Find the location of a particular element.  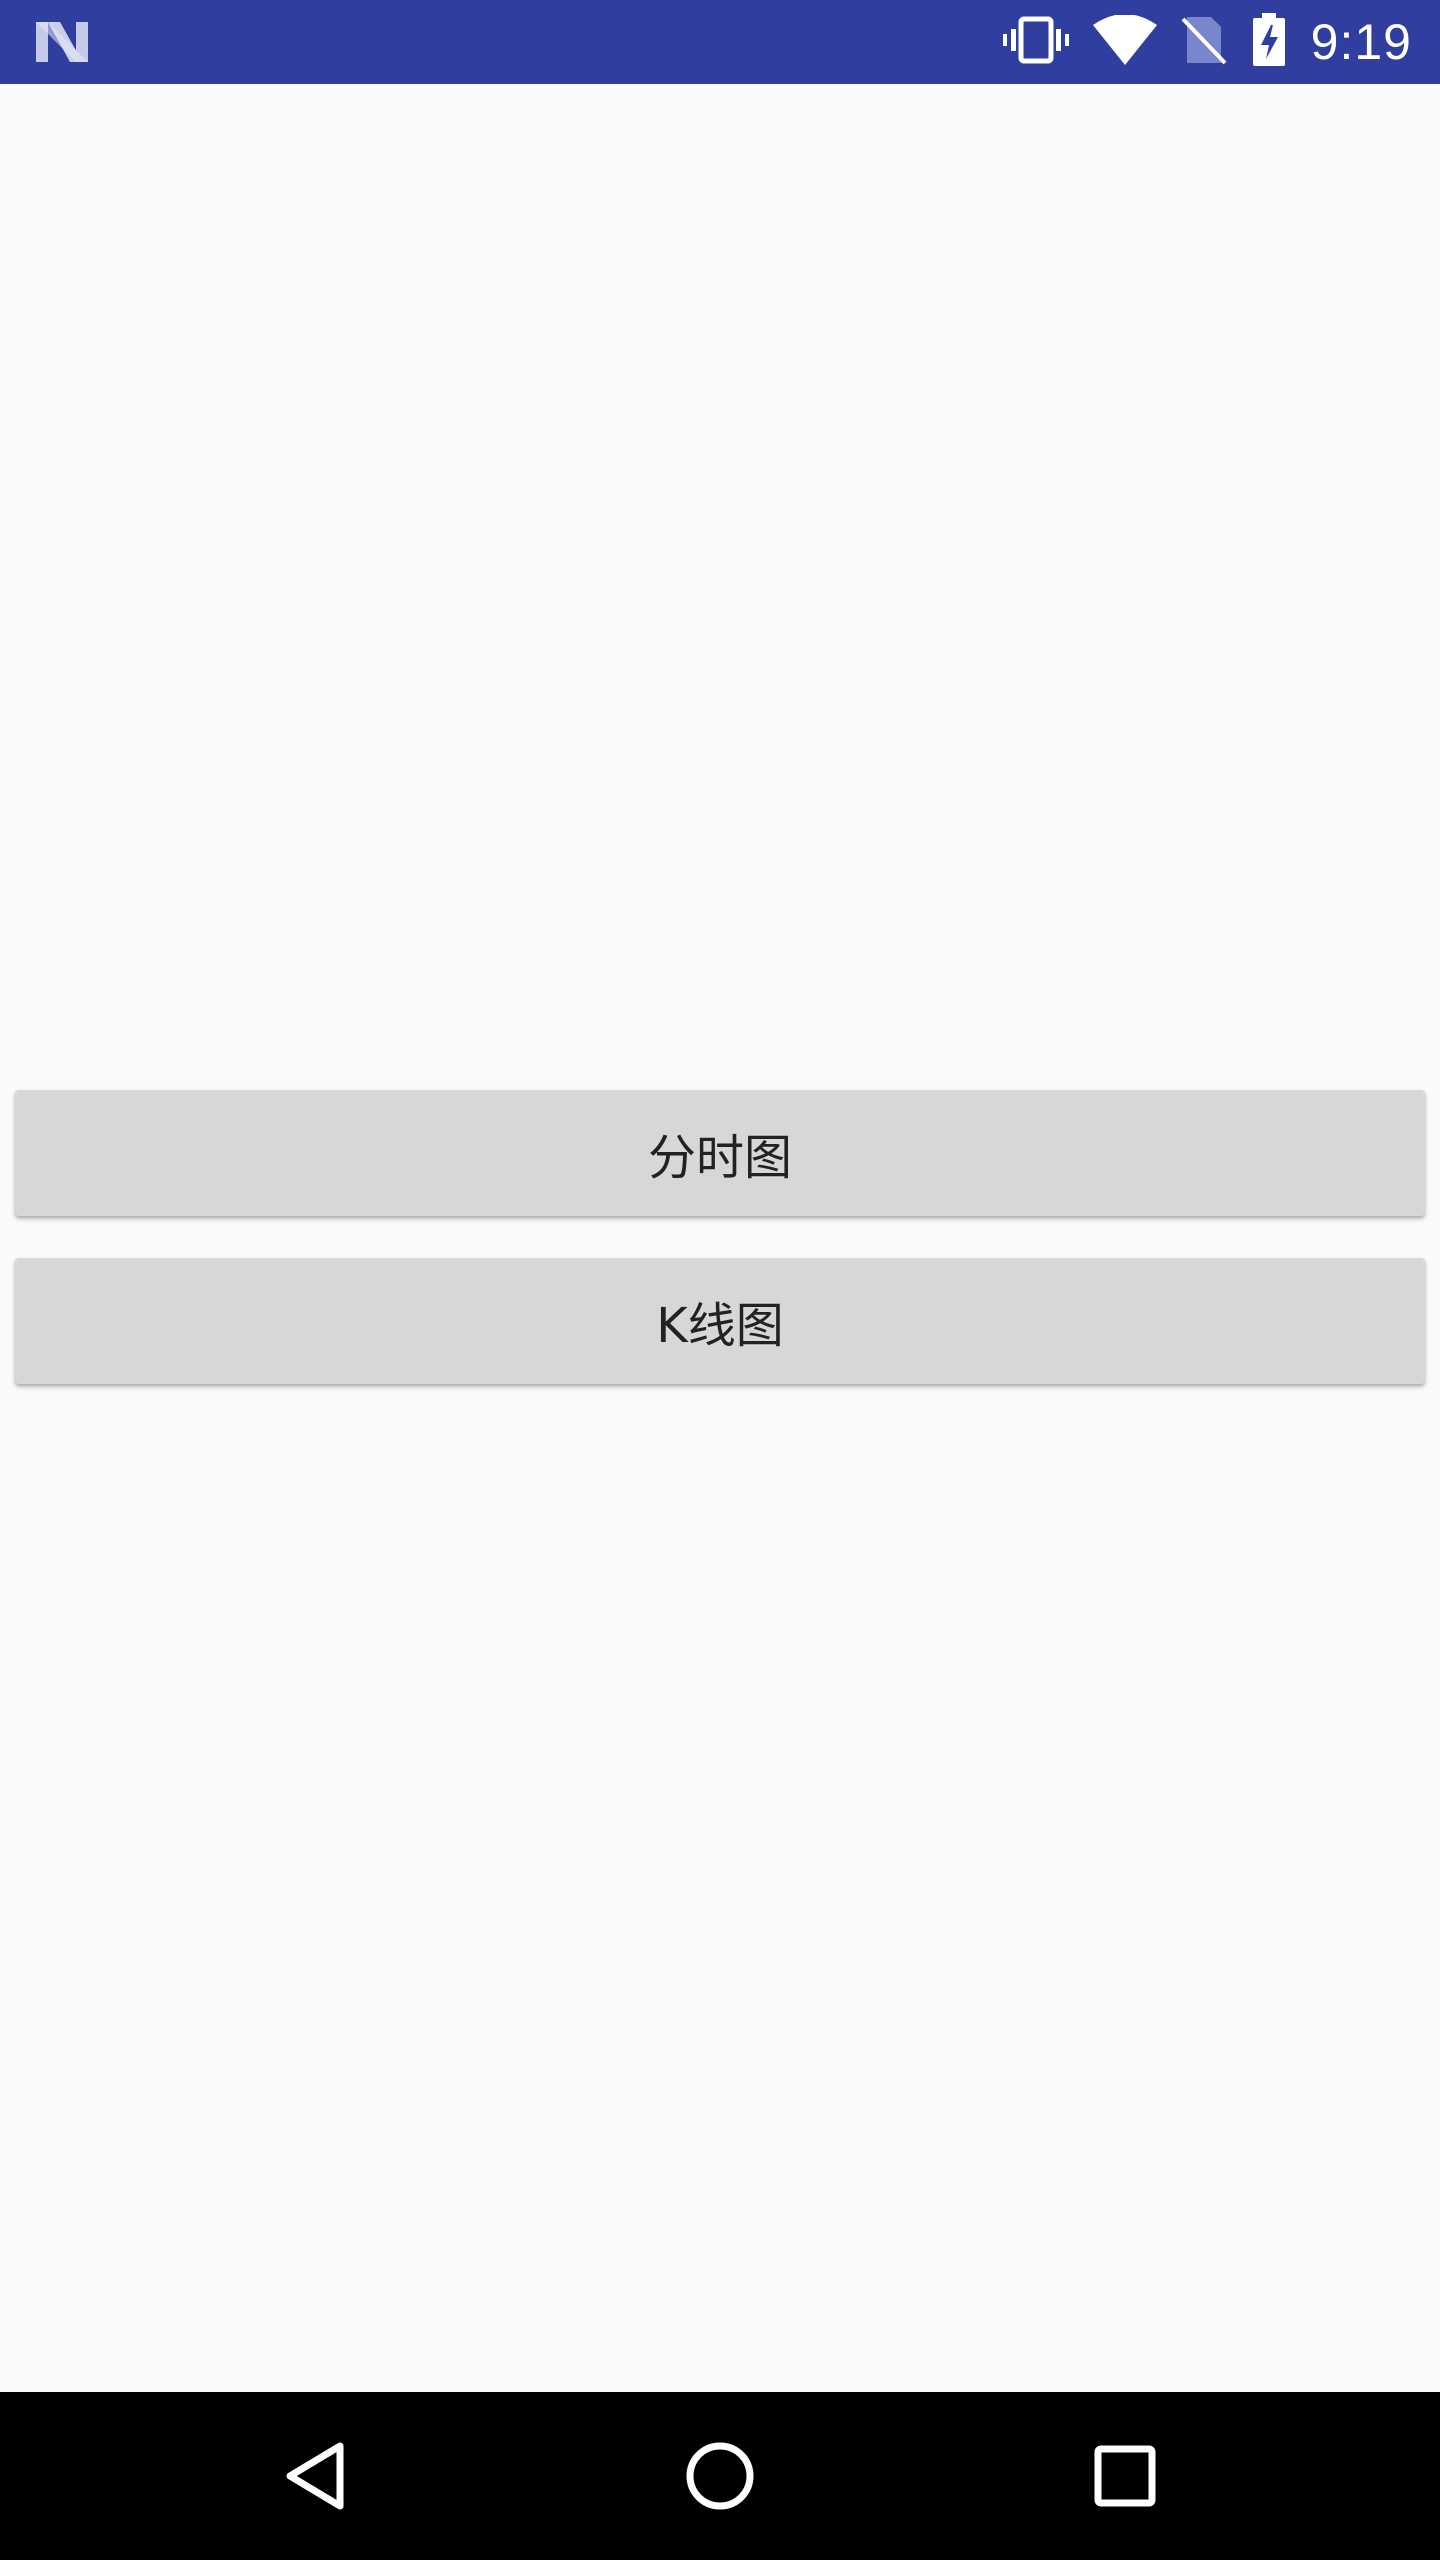

wifi-icon is located at coordinates (1124, 41).